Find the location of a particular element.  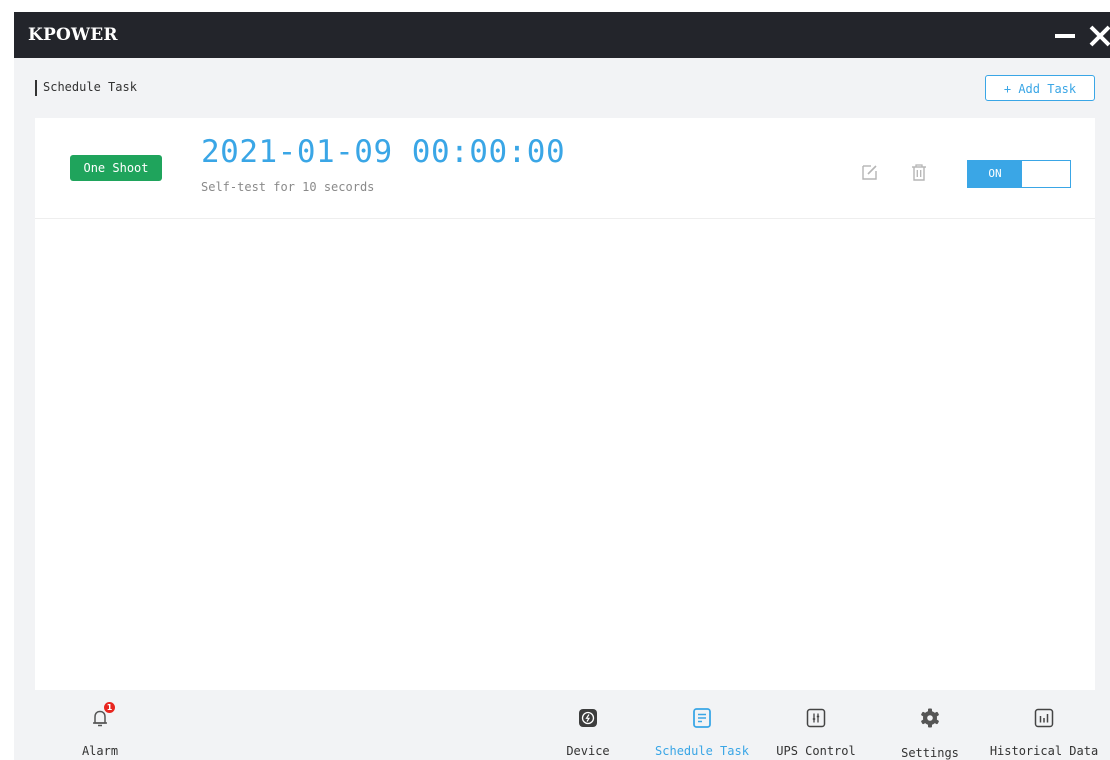

minimize-icon is located at coordinates (1065, 36).